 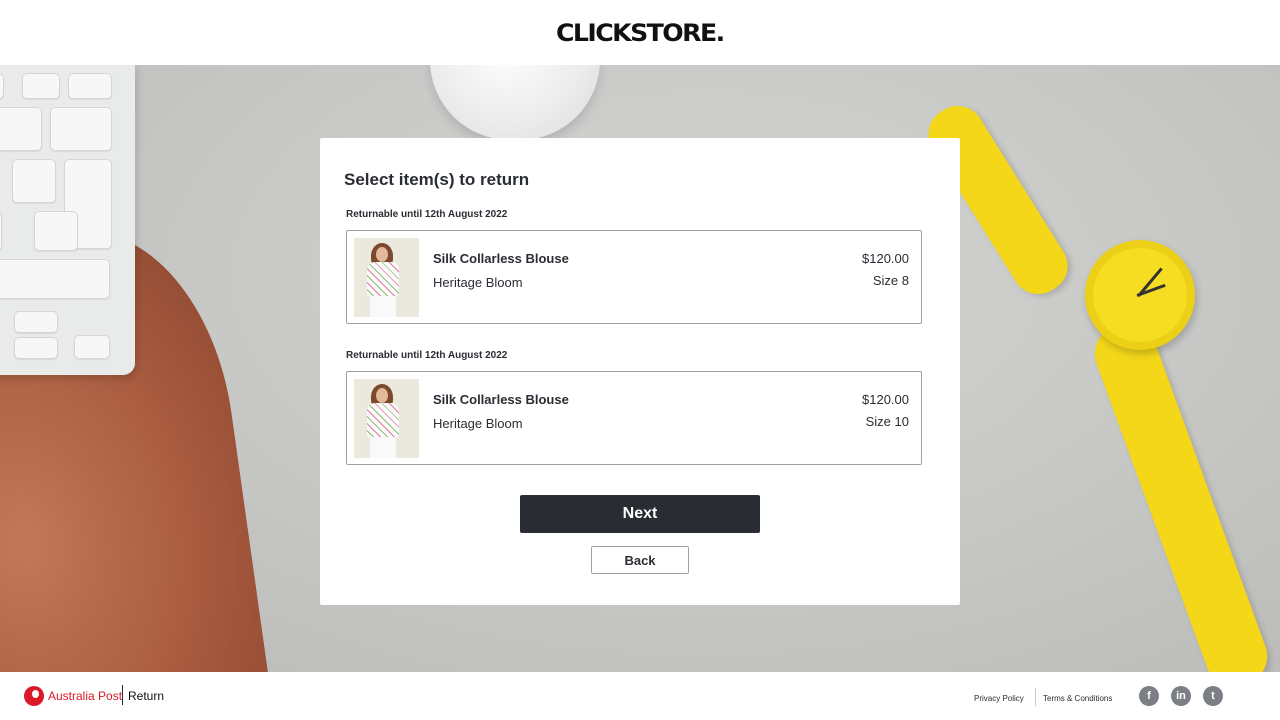 What do you see at coordinates (1181, 493) in the screenshot?
I see `watch-strap-bottom` at bounding box center [1181, 493].